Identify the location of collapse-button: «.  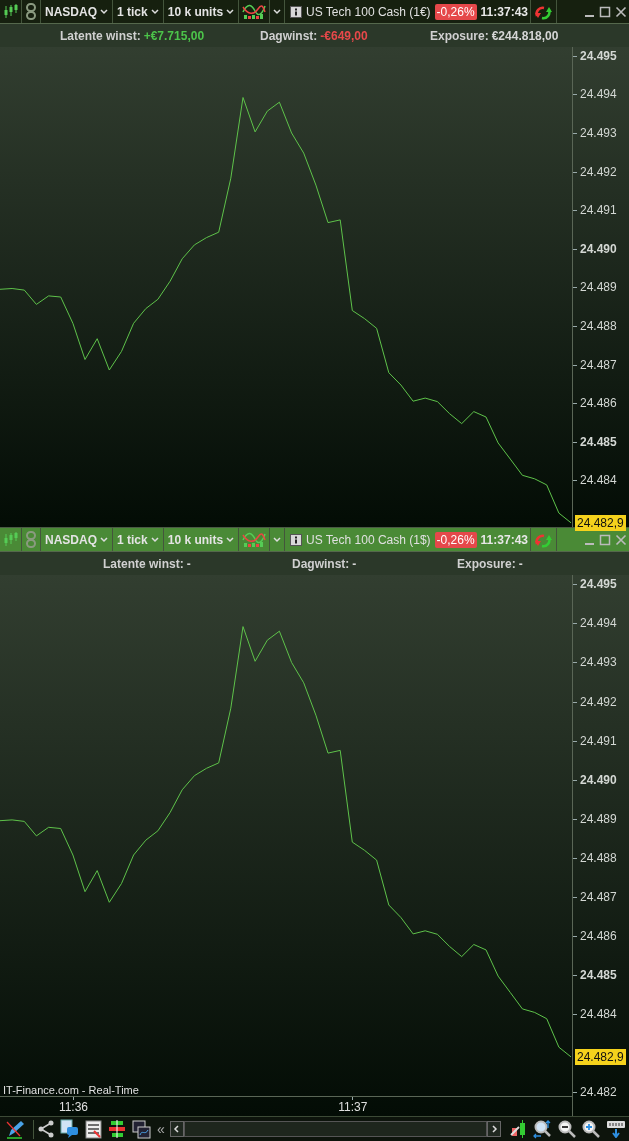
(161, 1129).